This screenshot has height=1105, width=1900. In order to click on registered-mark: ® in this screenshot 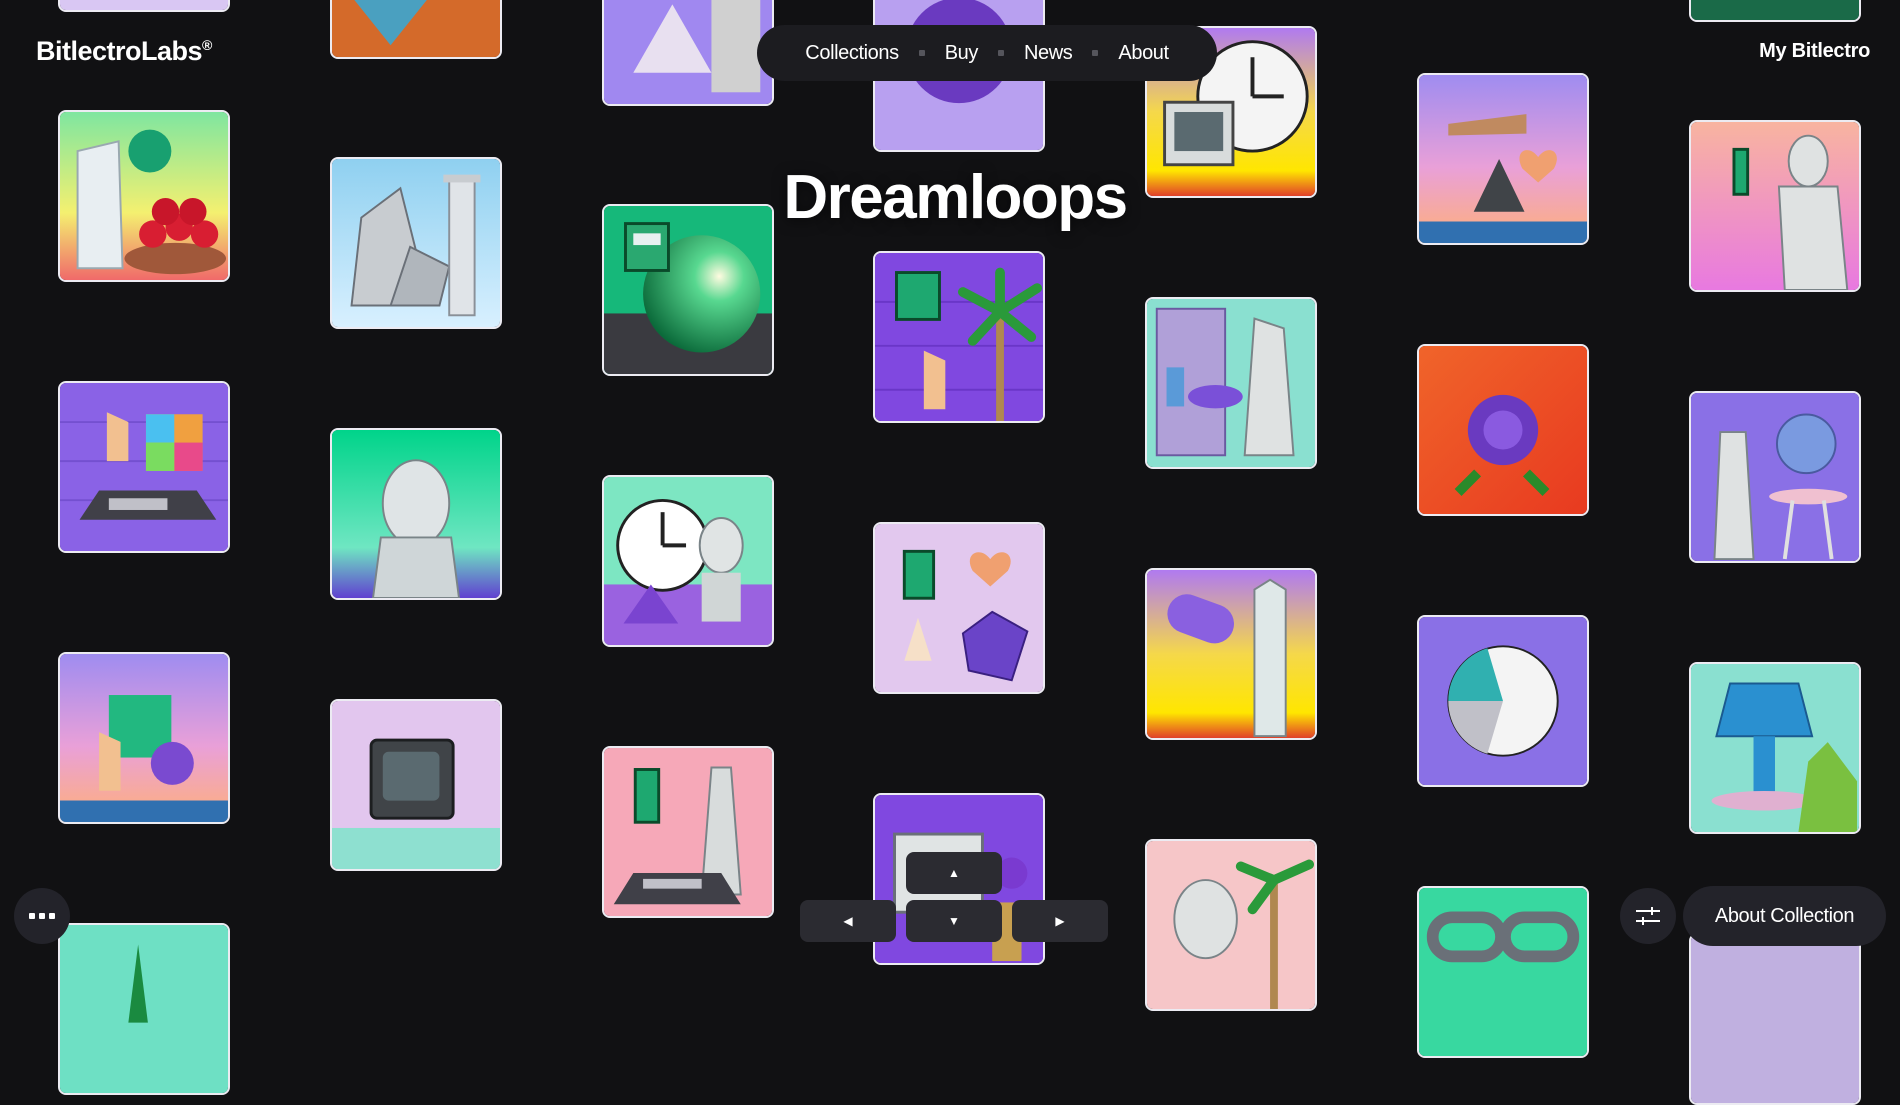, I will do `click(207, 45)`.